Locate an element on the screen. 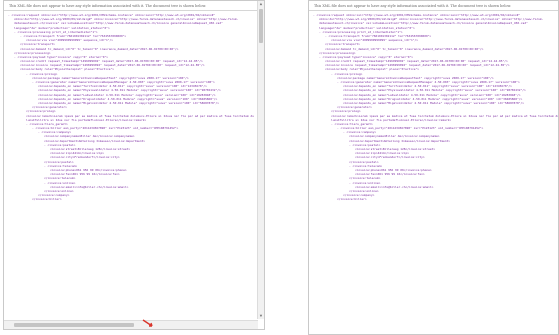 This screenshot has height=335, width=559. triangle-up-icon: ▲ is located at coordinates (261, 4).